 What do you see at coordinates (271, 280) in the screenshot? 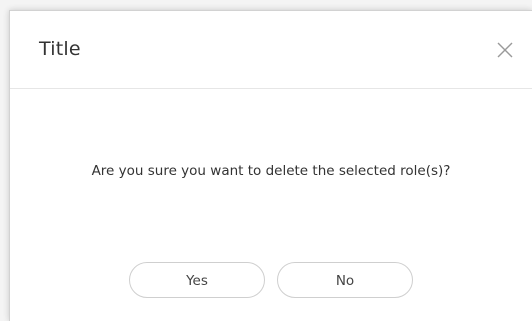
I see `dialog-actions: Yes No` at bounding box center [271, 280].